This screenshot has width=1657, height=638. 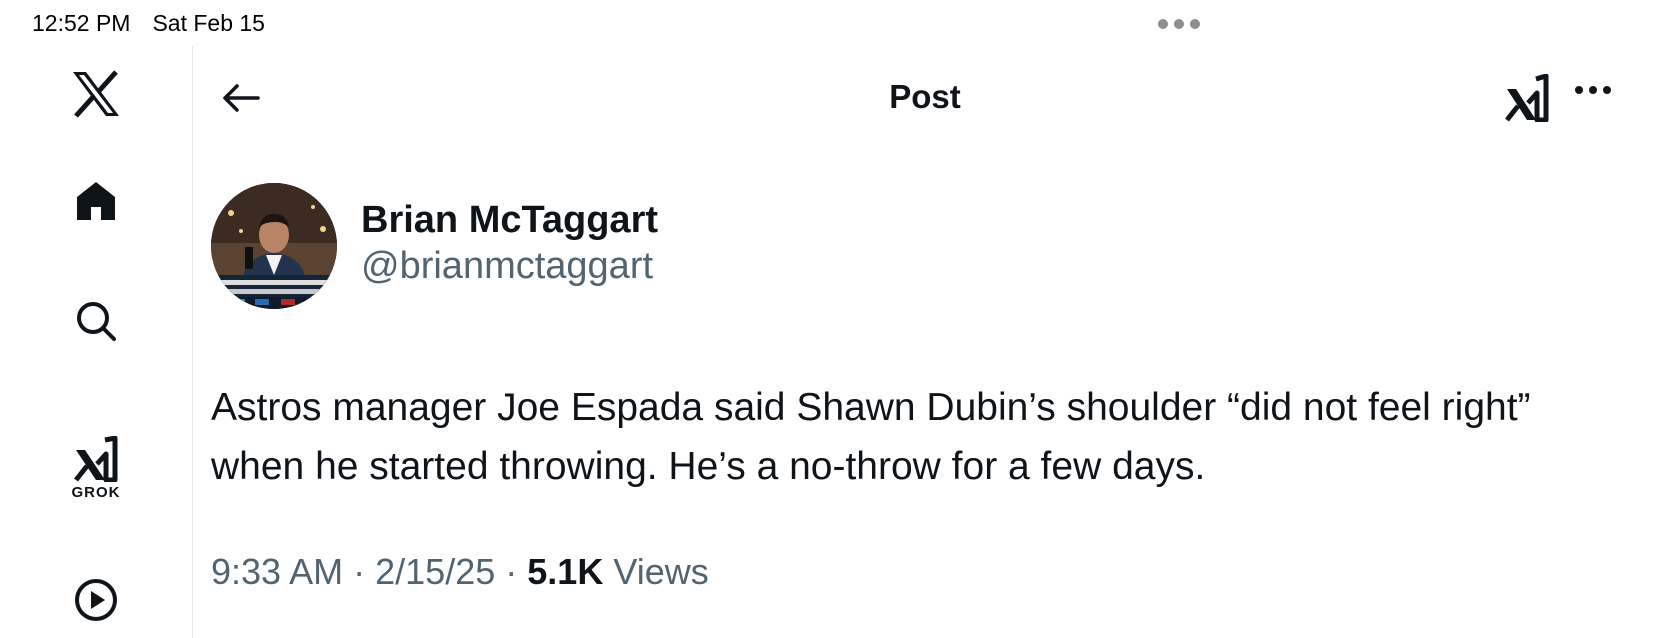 I want to click on grok-label: GROK, so click(x=96, y=492).